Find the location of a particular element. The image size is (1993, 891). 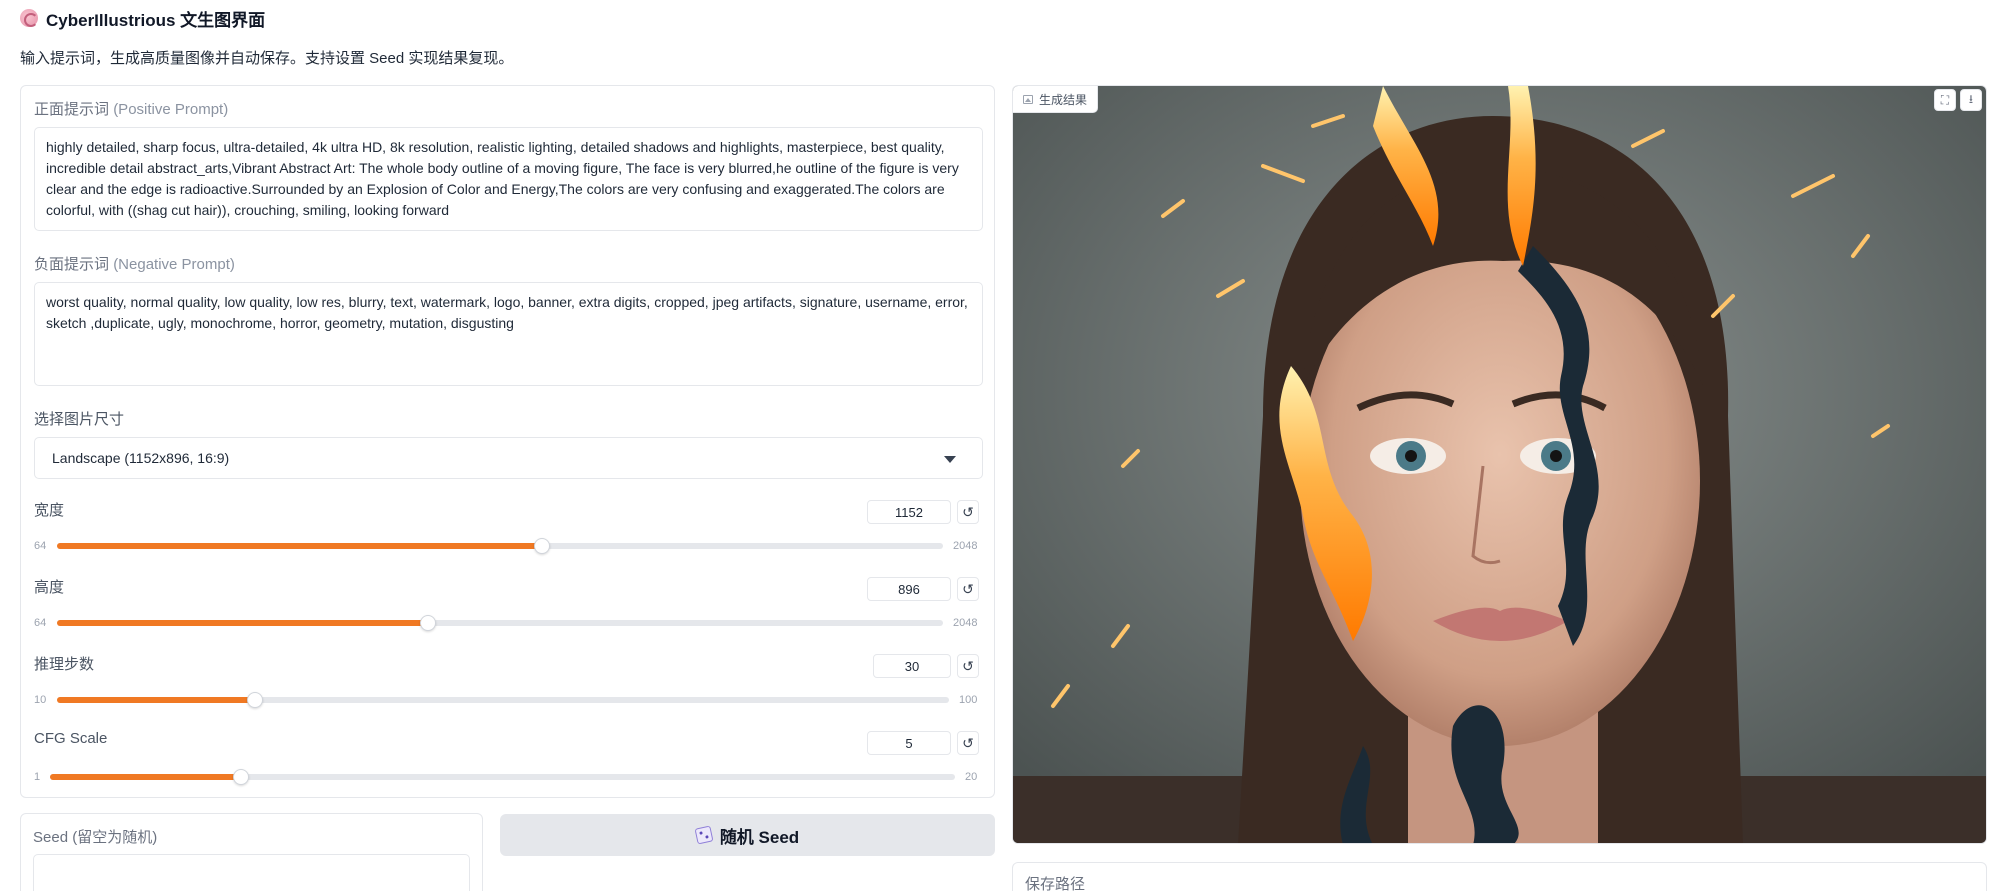

seed-label: Seed (留空为随机) is located at coordinates (95, 837).